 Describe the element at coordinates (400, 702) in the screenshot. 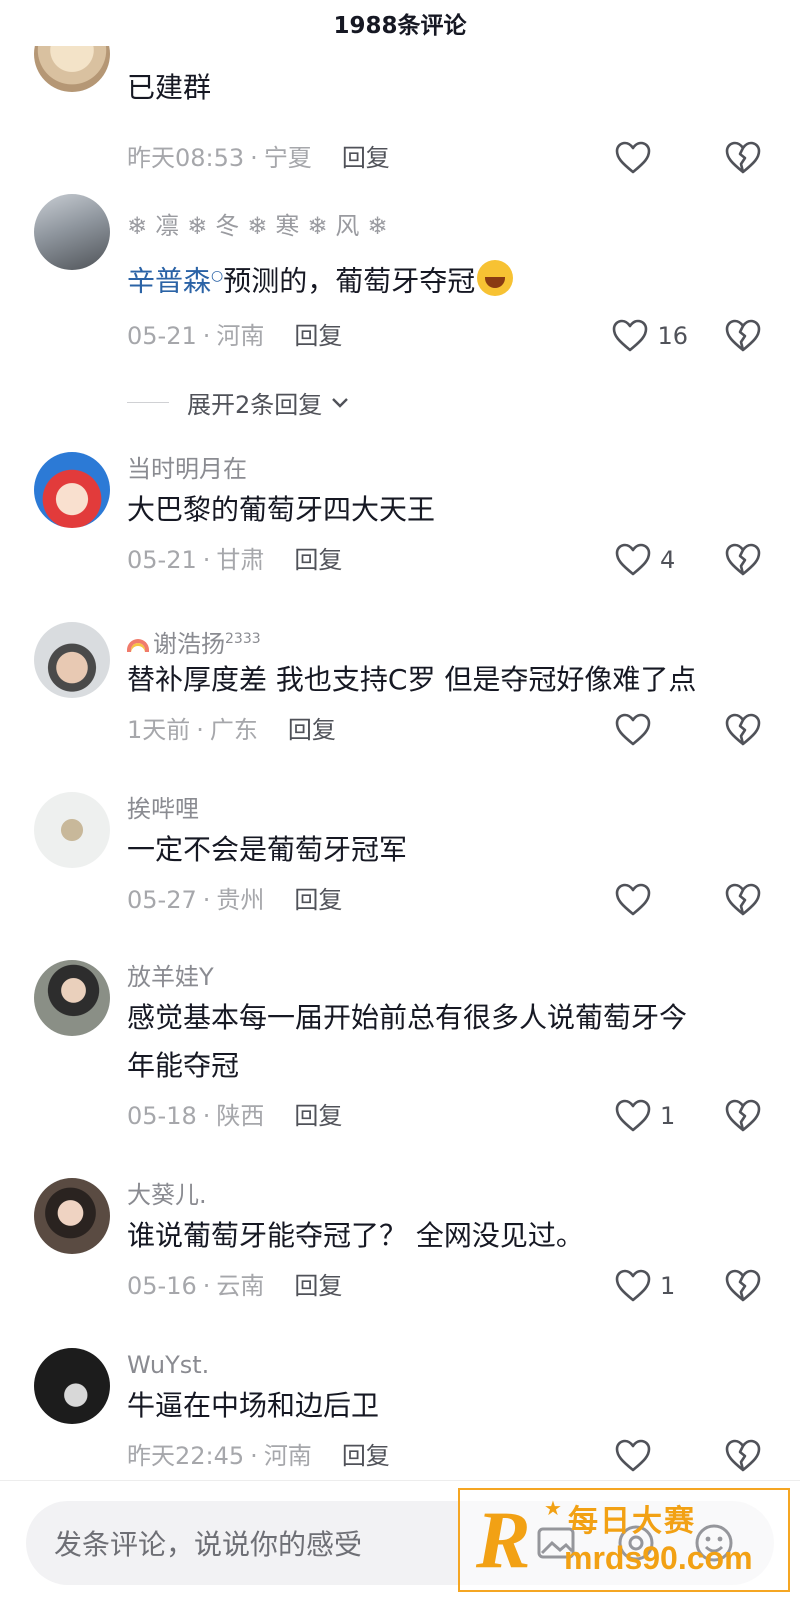

I see `comment-item: 谢浩扬2333 替补厚度差 我也支持C罗 但是夺冠好像难了点 1天前 · 广东 回复` at that location.